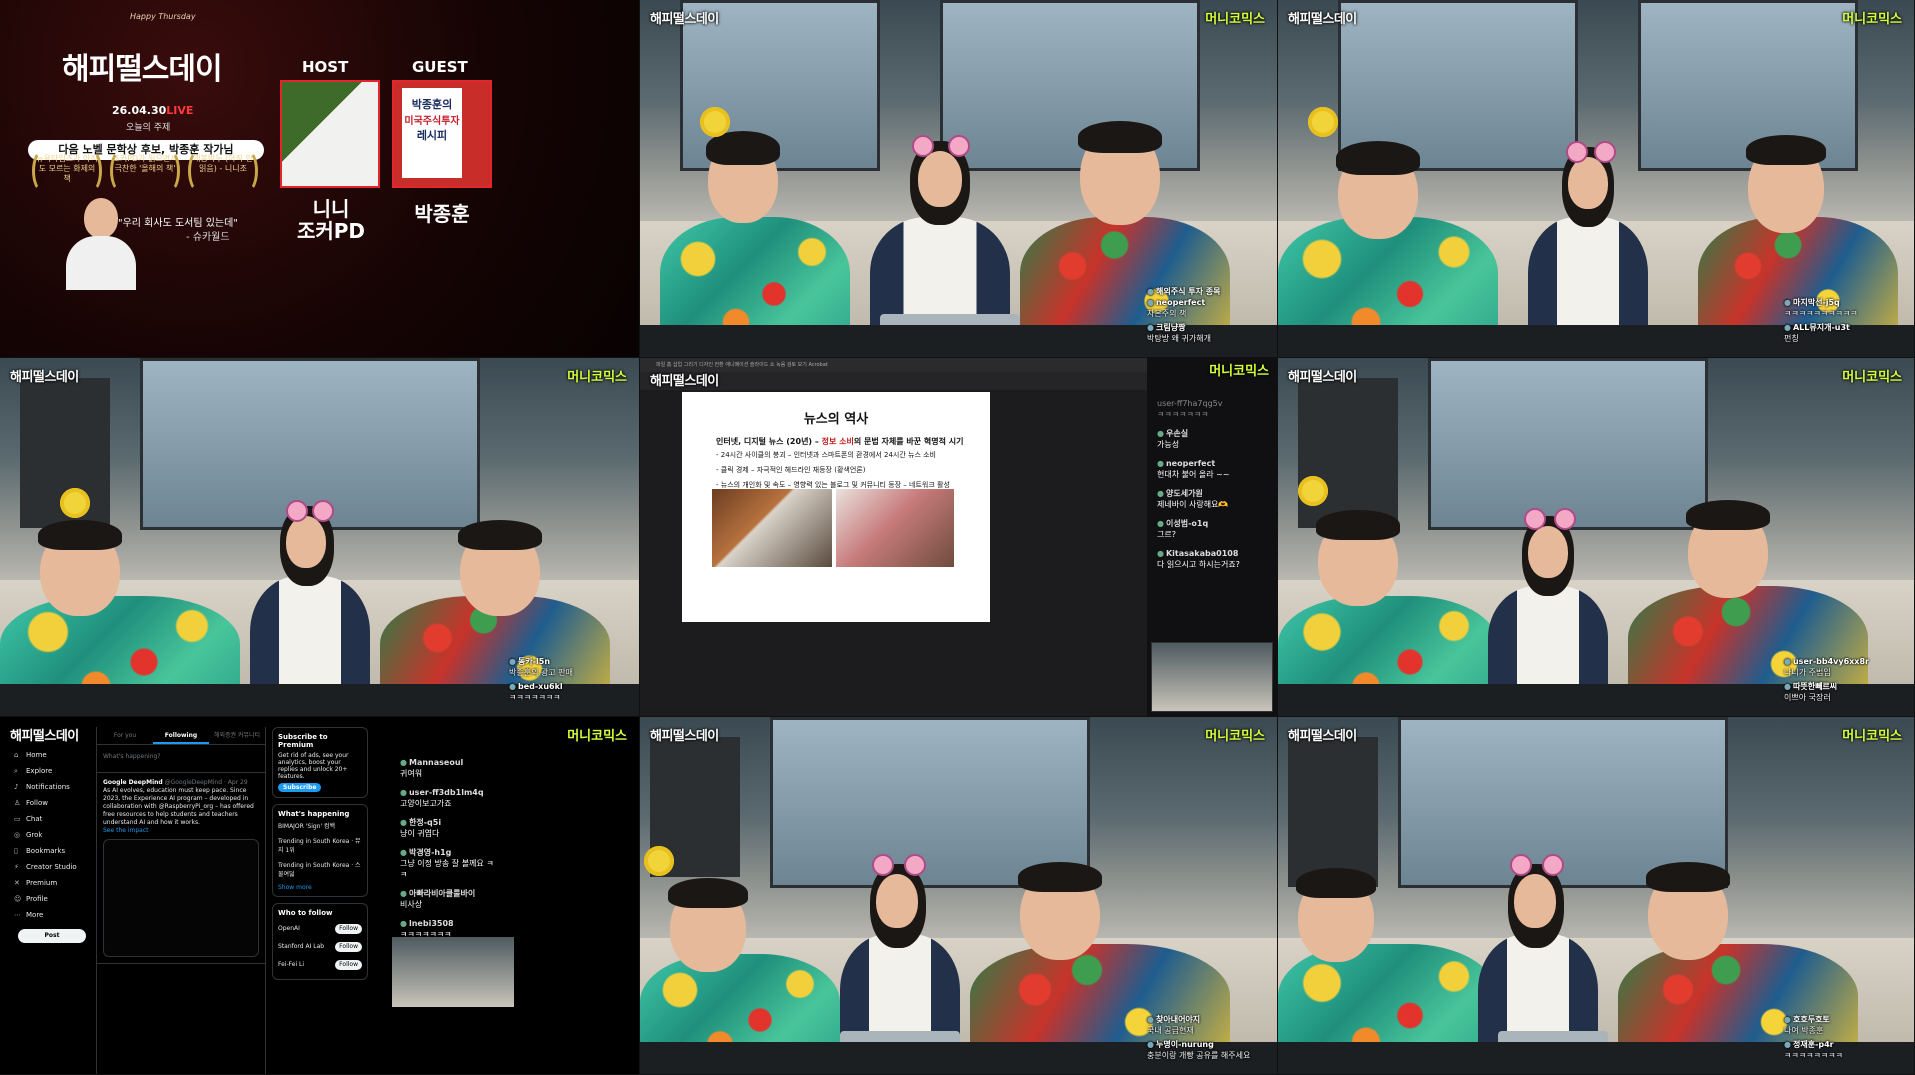  Describe the element at coordinates (301, 947) in the screenshot. I see `follow-account: Stanford AI Lab` at that location.